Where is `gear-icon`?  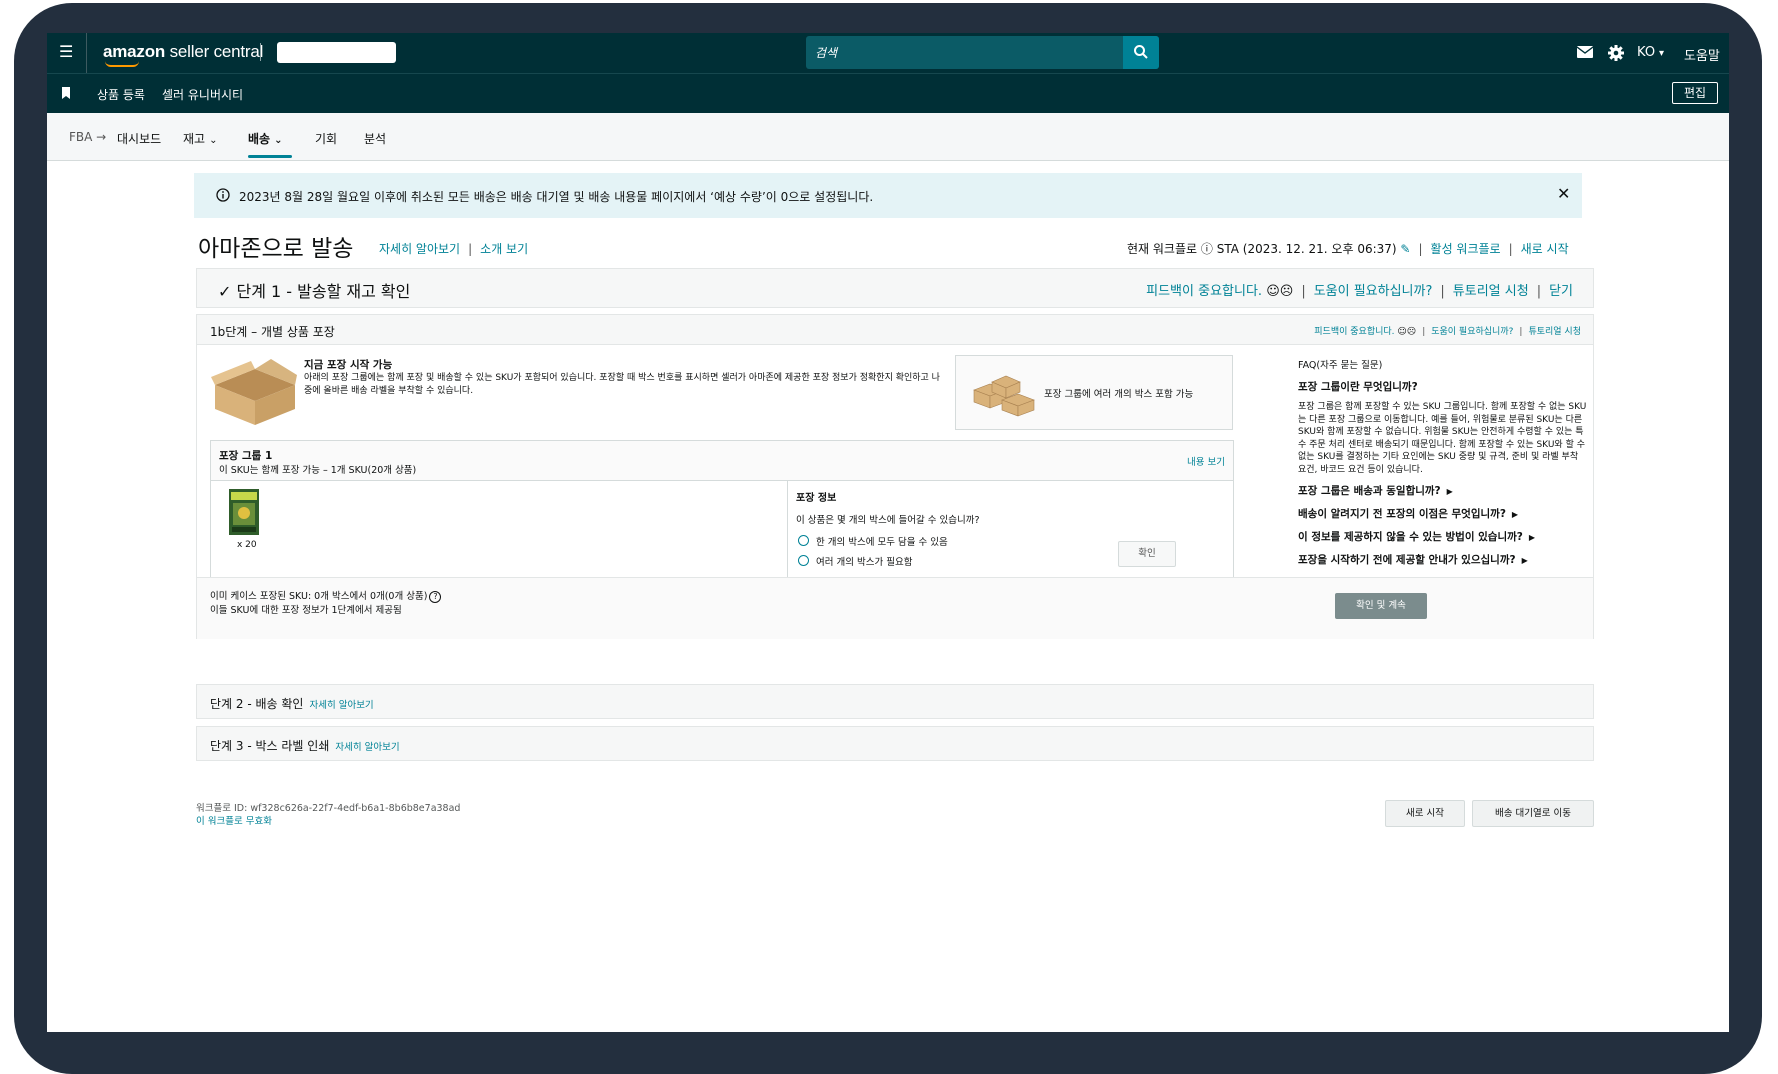
gear-icon is located at coordinates (1616, 53).